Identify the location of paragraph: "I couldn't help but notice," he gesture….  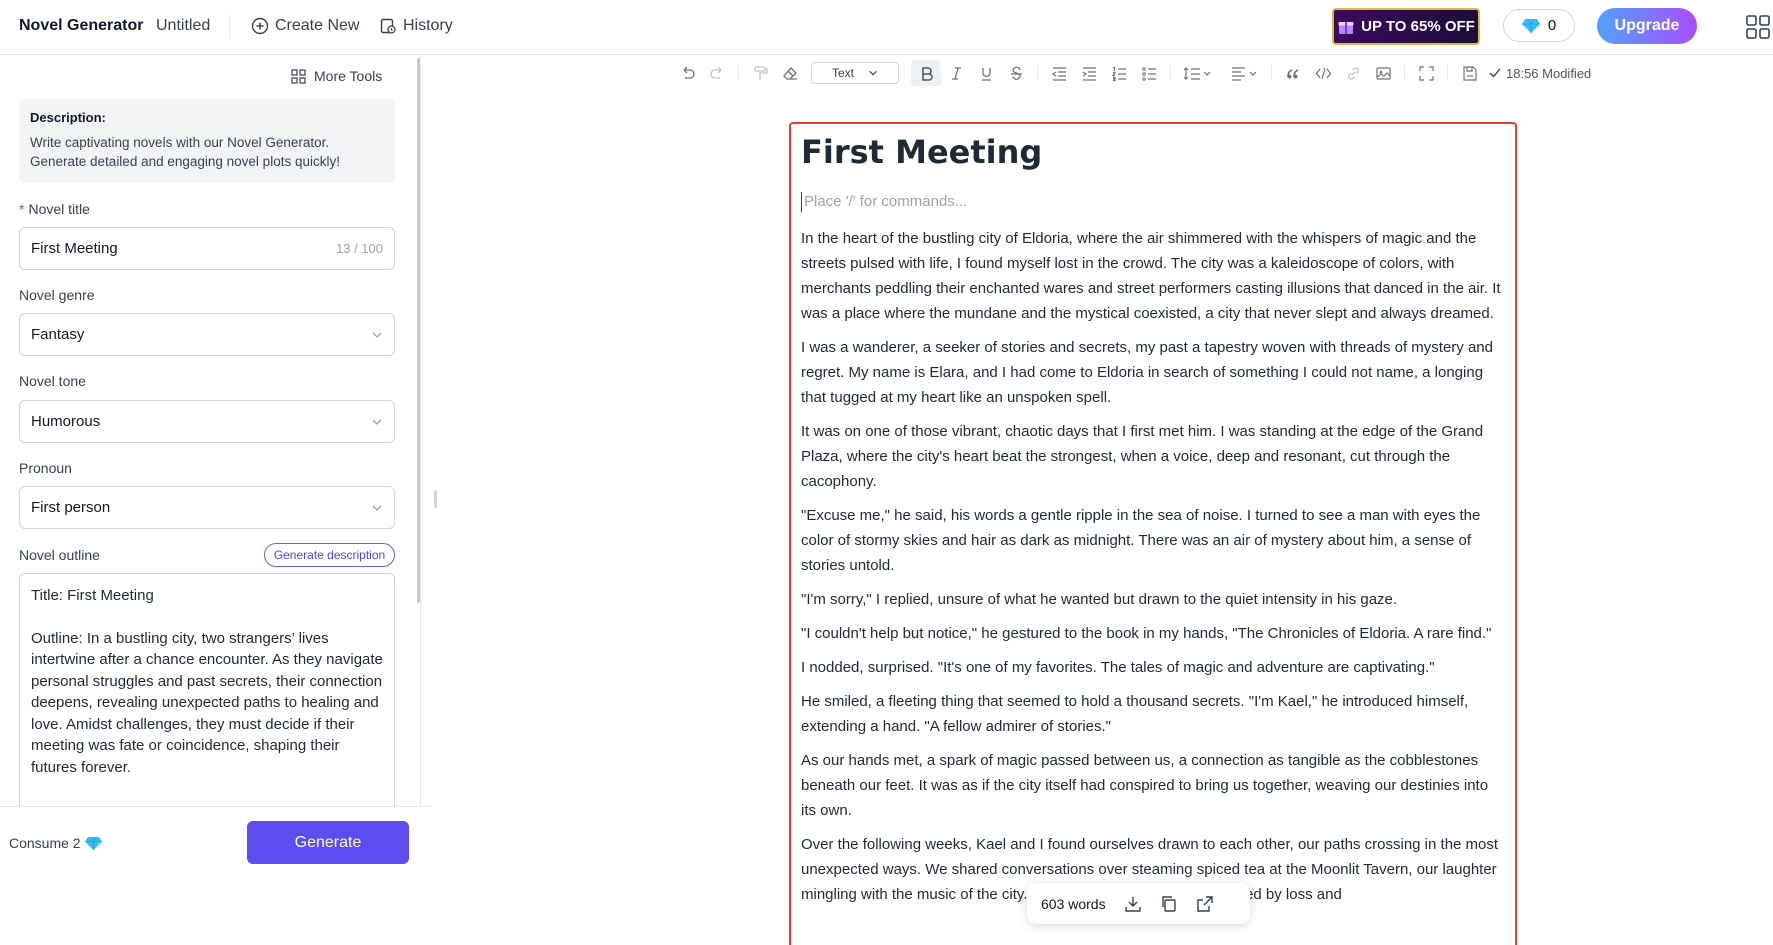
(1153, 633).